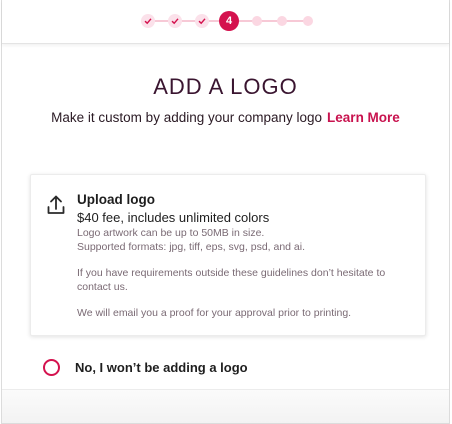 The width and height of the screenshot is (452, 424). What do you see at coordinates (51, 367) in the screenshot?
I see `no-logo-radio` at bounding box center [51, 367].